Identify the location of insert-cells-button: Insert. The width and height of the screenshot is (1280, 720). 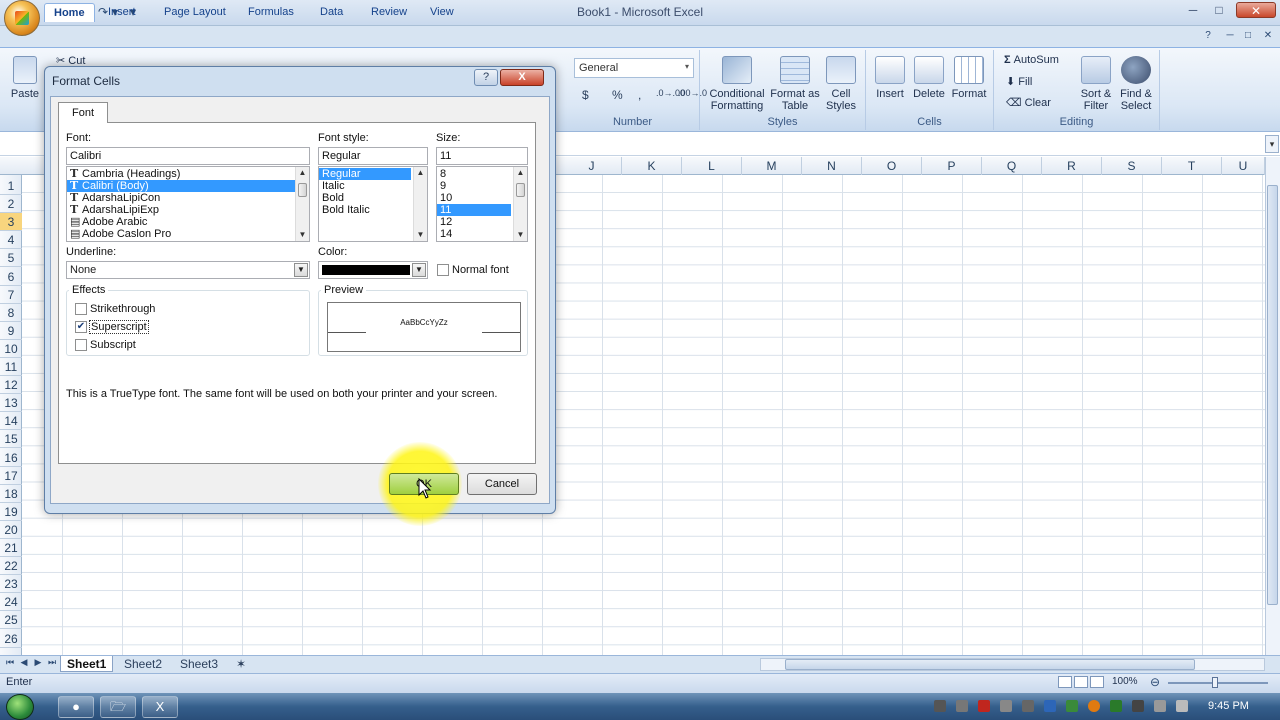
(890, 78).